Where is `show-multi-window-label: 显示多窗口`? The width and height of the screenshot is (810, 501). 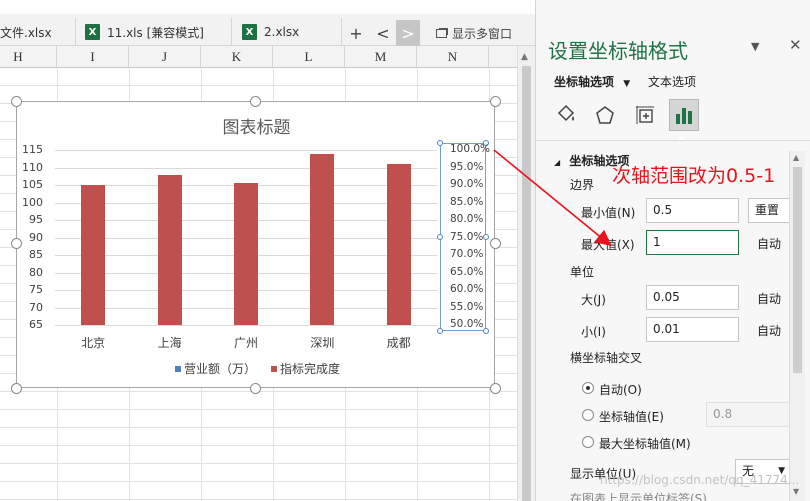 show-multi-window-label: 显示多窗口 is located at coordinates (481, 33).